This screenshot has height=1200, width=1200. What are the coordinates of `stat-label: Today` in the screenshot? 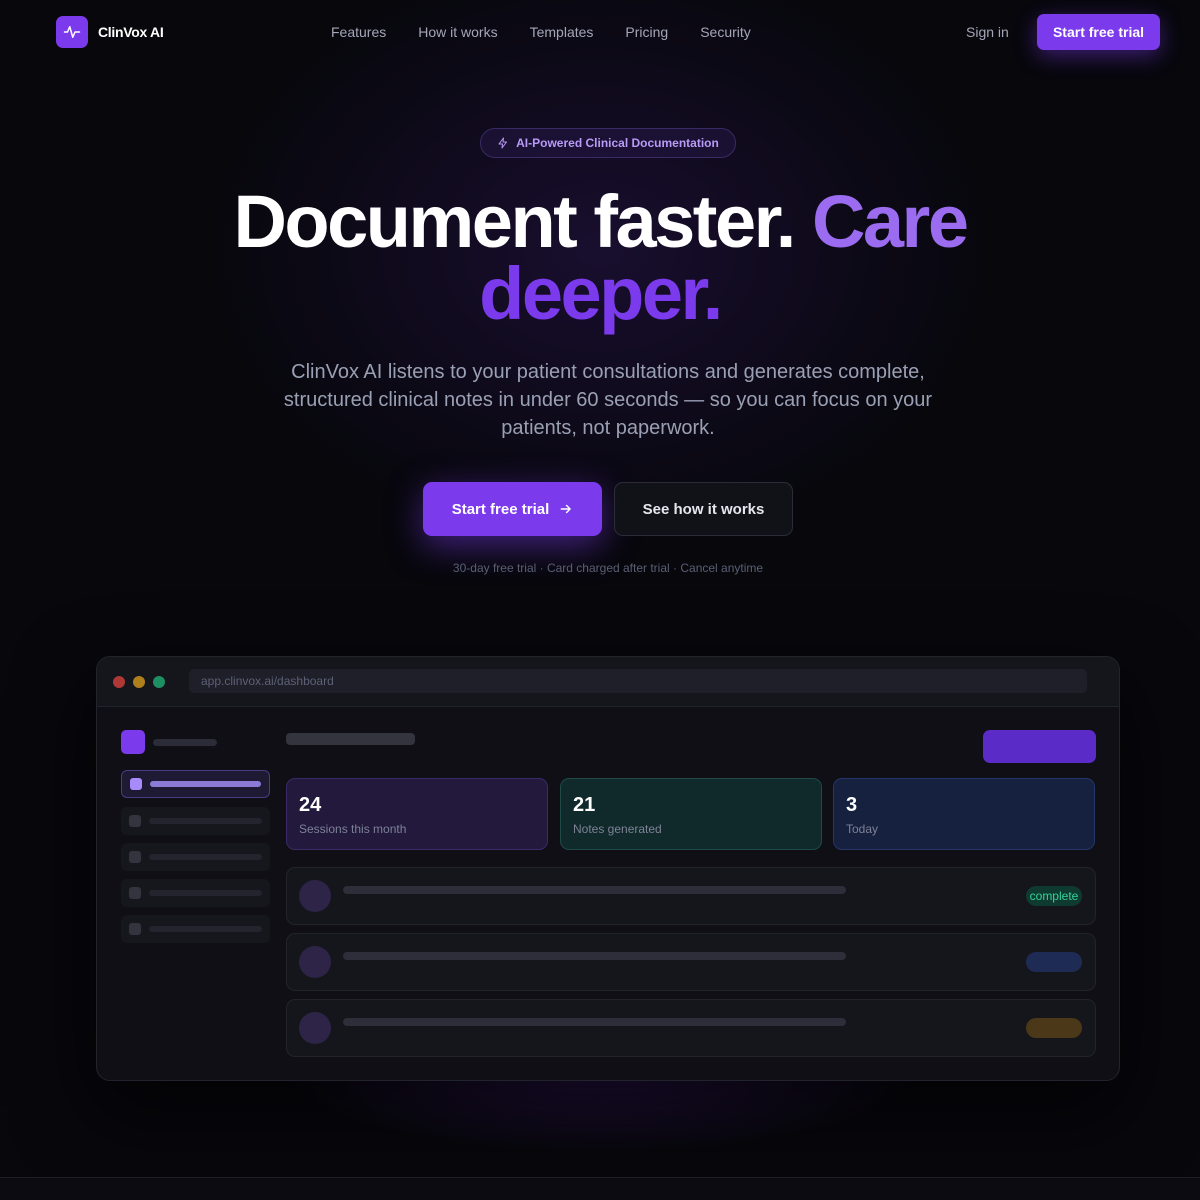 It's located at (862, 829).